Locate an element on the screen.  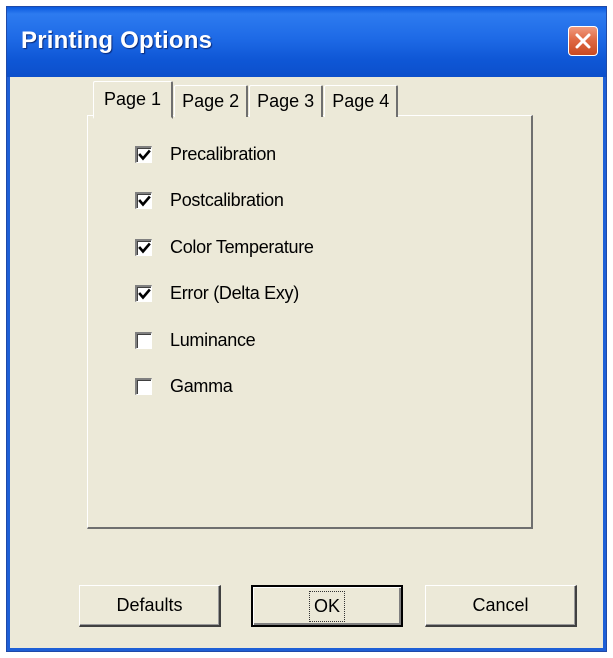
defaults-button-label: Defaults is located at coordinates (149, 605).